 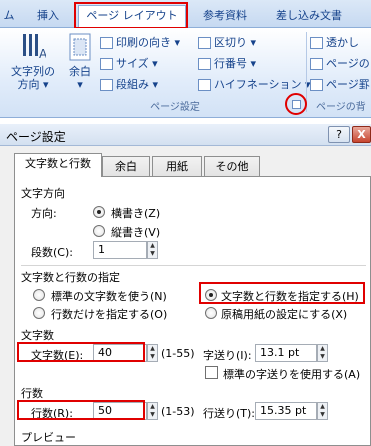 What do you see at coordinates (339, 134) in the screenshot?
I see `help-button: ?` at bounding box center [339, 134].